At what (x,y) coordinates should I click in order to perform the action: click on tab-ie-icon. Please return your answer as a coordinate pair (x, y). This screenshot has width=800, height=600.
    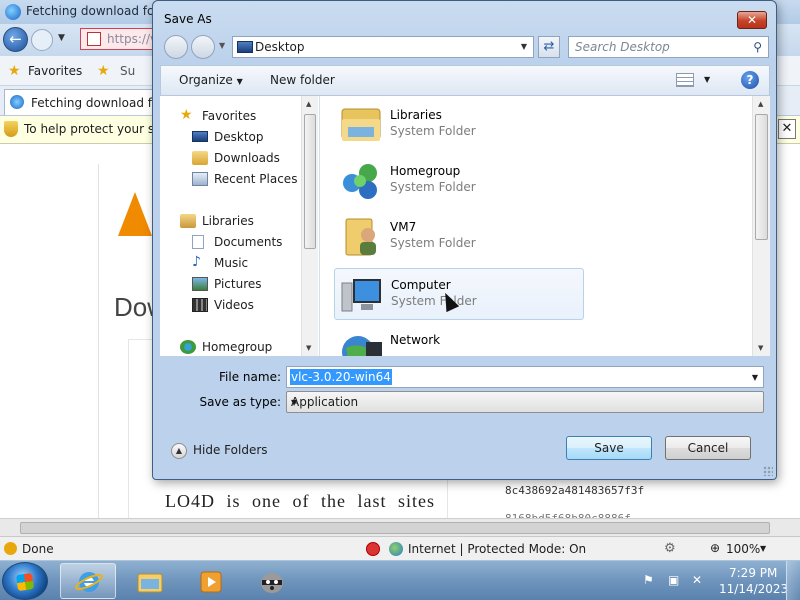
    Looking at the image, I should click on (17, 102).